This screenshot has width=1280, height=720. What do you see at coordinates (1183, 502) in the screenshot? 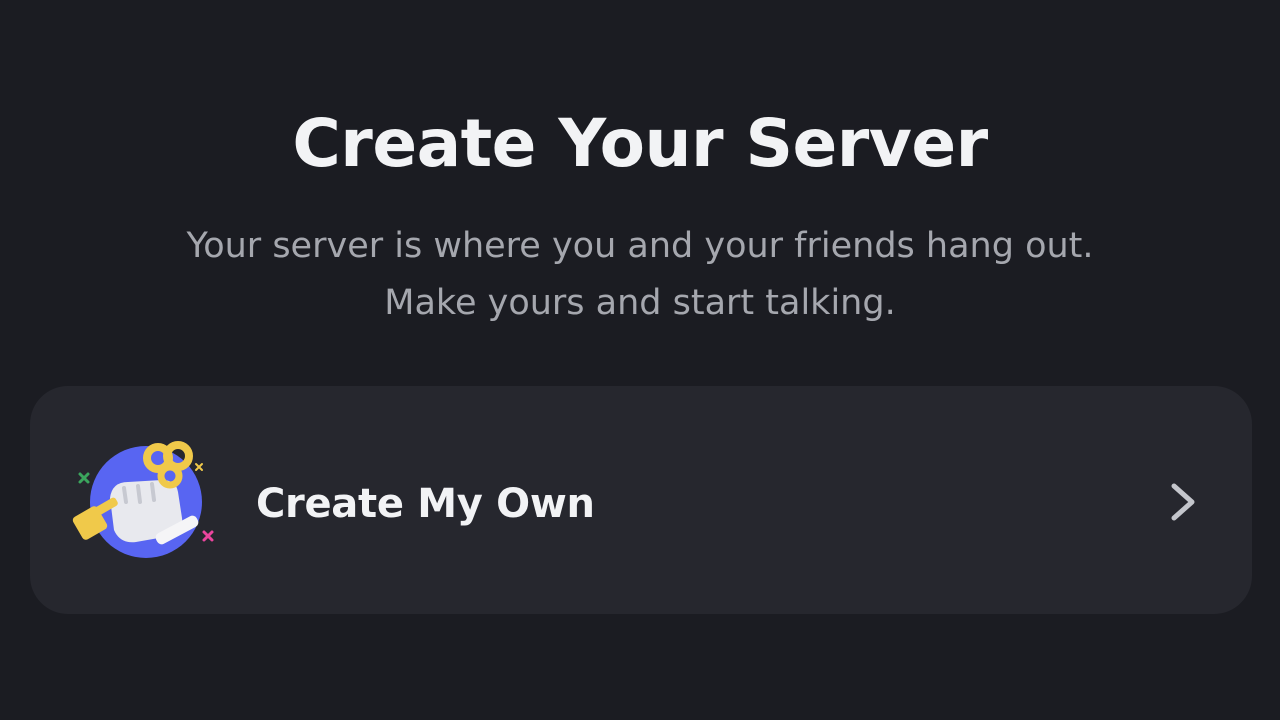
I see `chevron-right-icon` at bounding box center [1183, 502].